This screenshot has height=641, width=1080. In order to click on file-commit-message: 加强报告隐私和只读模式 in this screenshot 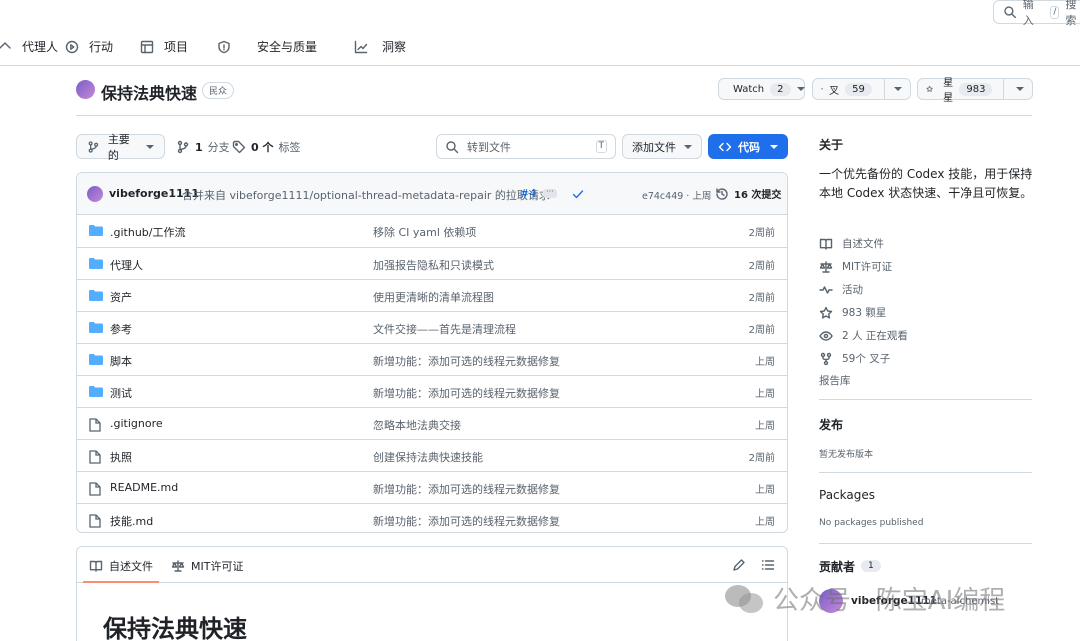, I will do `click(433, 265)`.